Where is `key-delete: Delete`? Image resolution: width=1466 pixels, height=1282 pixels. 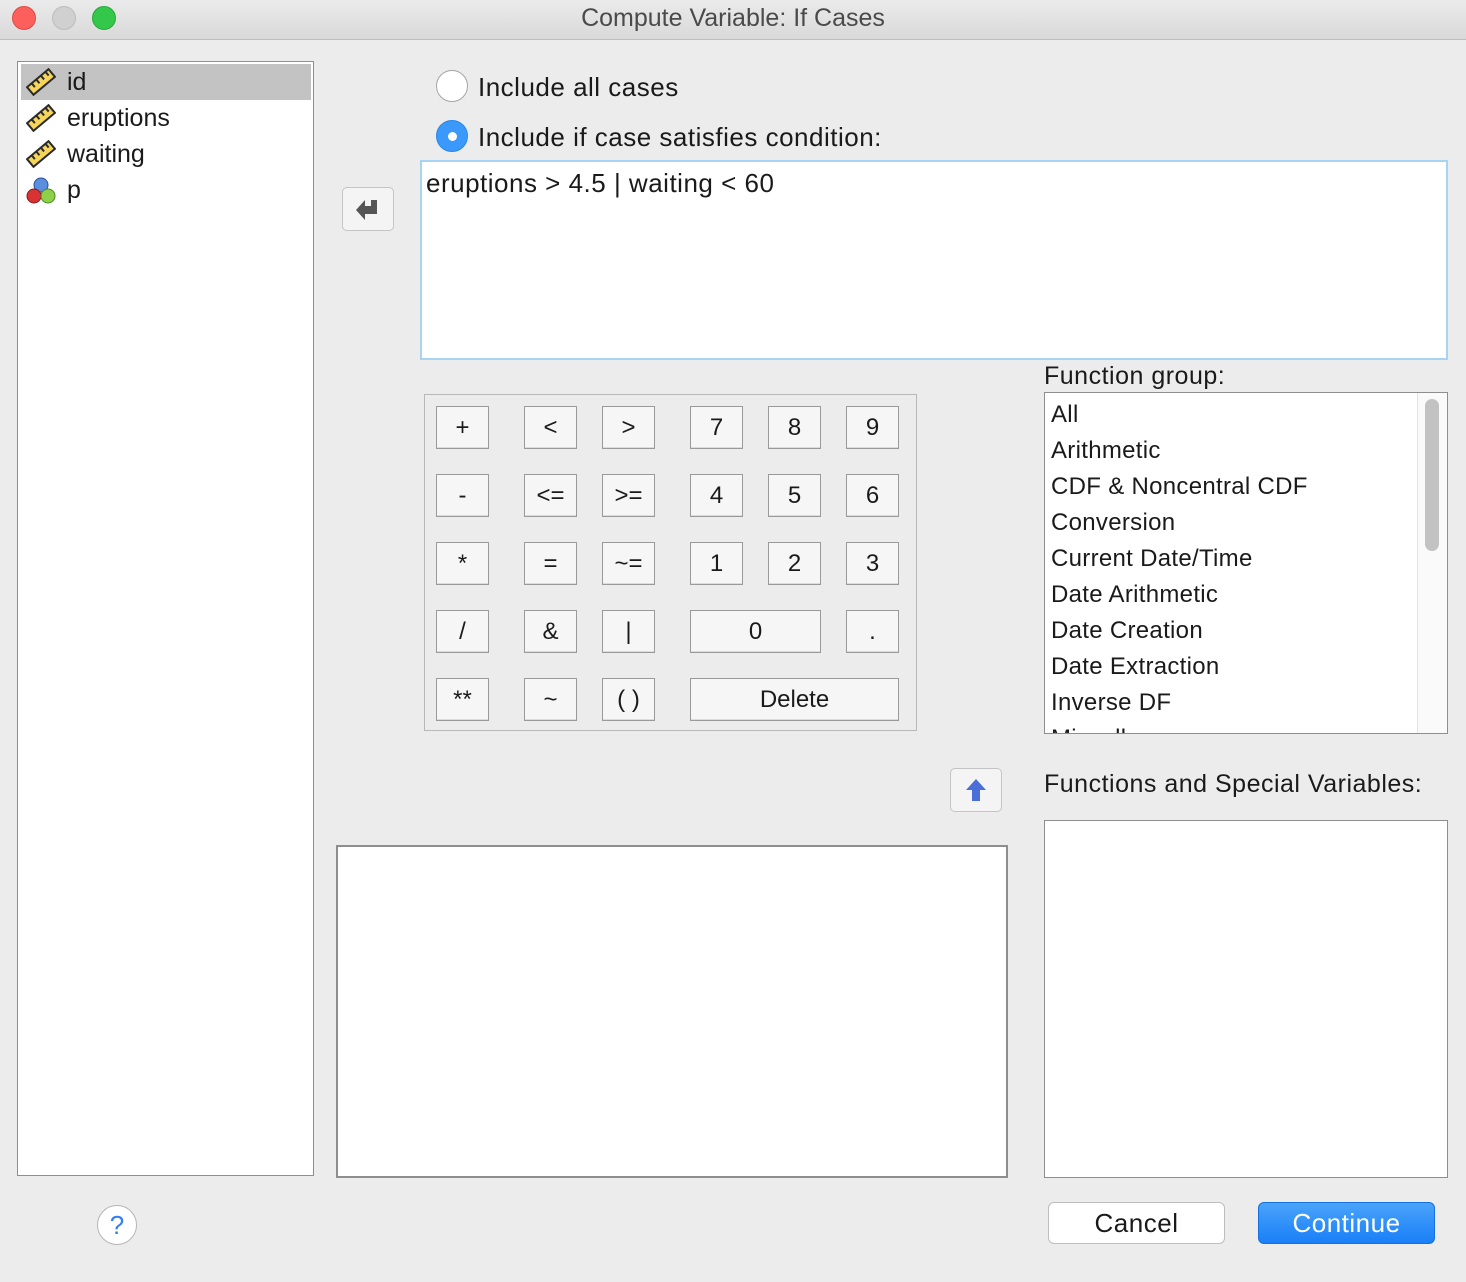
key-delete: Delete is located at coordinates (794, 699).